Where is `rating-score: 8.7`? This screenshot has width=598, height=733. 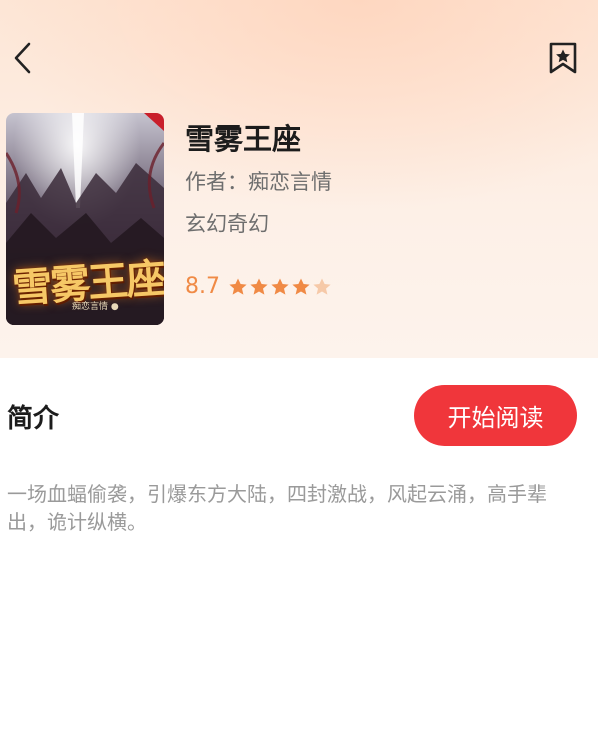 rating-score: 8.7 is located at coordinates (202, 286).